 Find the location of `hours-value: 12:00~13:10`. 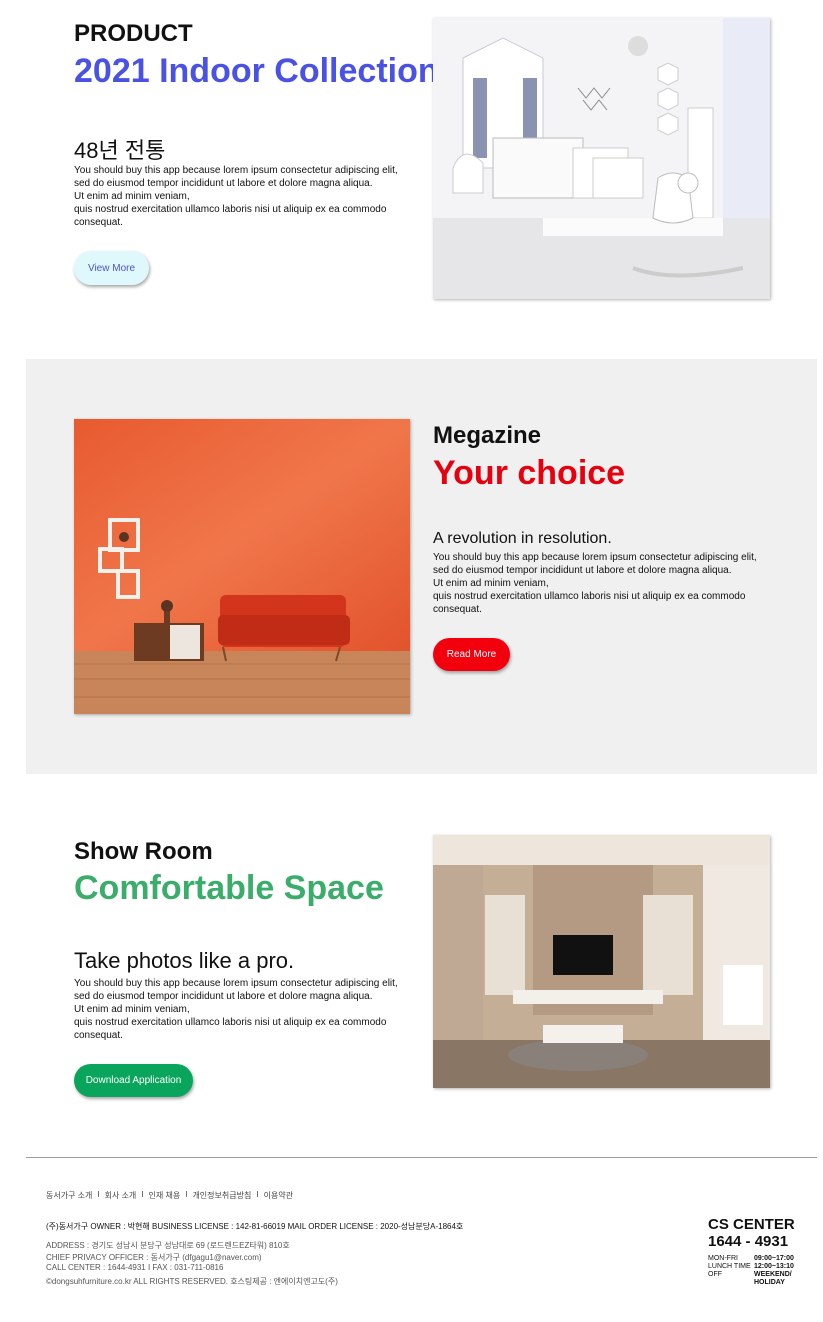

hours-value: 12:00~13:10 is located at coordinates (774, 1266).